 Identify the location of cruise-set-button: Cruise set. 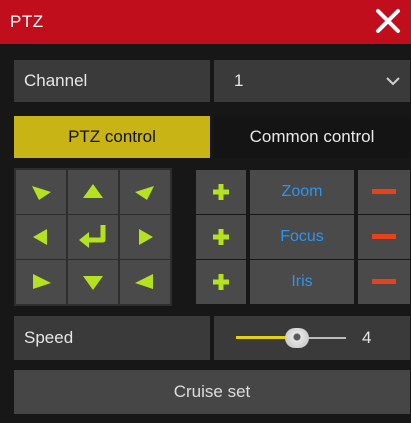
(212, 392).